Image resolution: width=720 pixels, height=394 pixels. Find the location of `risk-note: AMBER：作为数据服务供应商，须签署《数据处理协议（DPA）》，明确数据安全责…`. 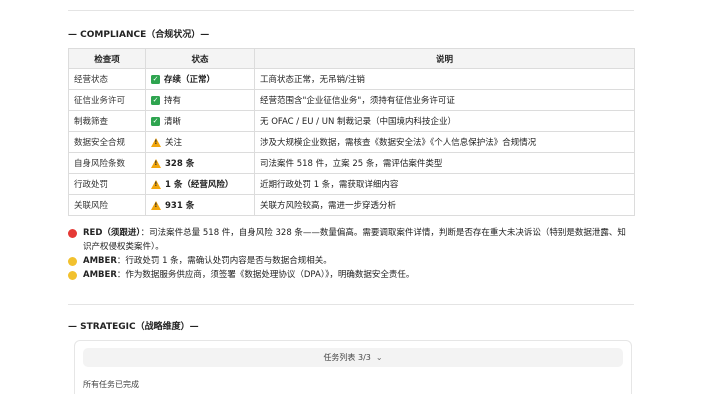

risk-note: AMBER：作为数据服务供应商，须签署《数据处理协议（DPA）》，明确数据安全责… is located at coordinates (351, 275).